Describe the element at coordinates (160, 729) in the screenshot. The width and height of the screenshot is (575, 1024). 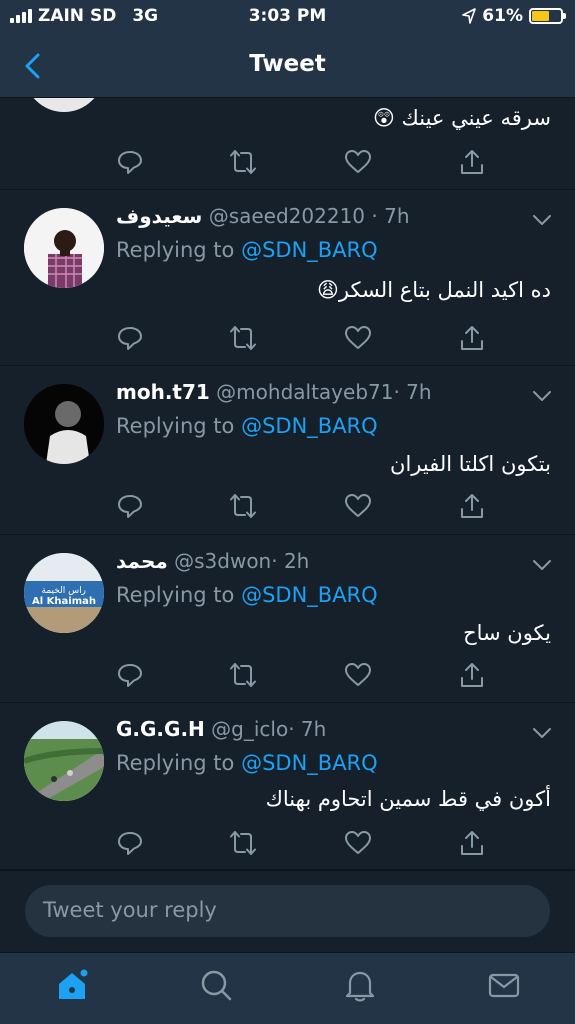
I see `display-name: G.G.G.H` at that location.